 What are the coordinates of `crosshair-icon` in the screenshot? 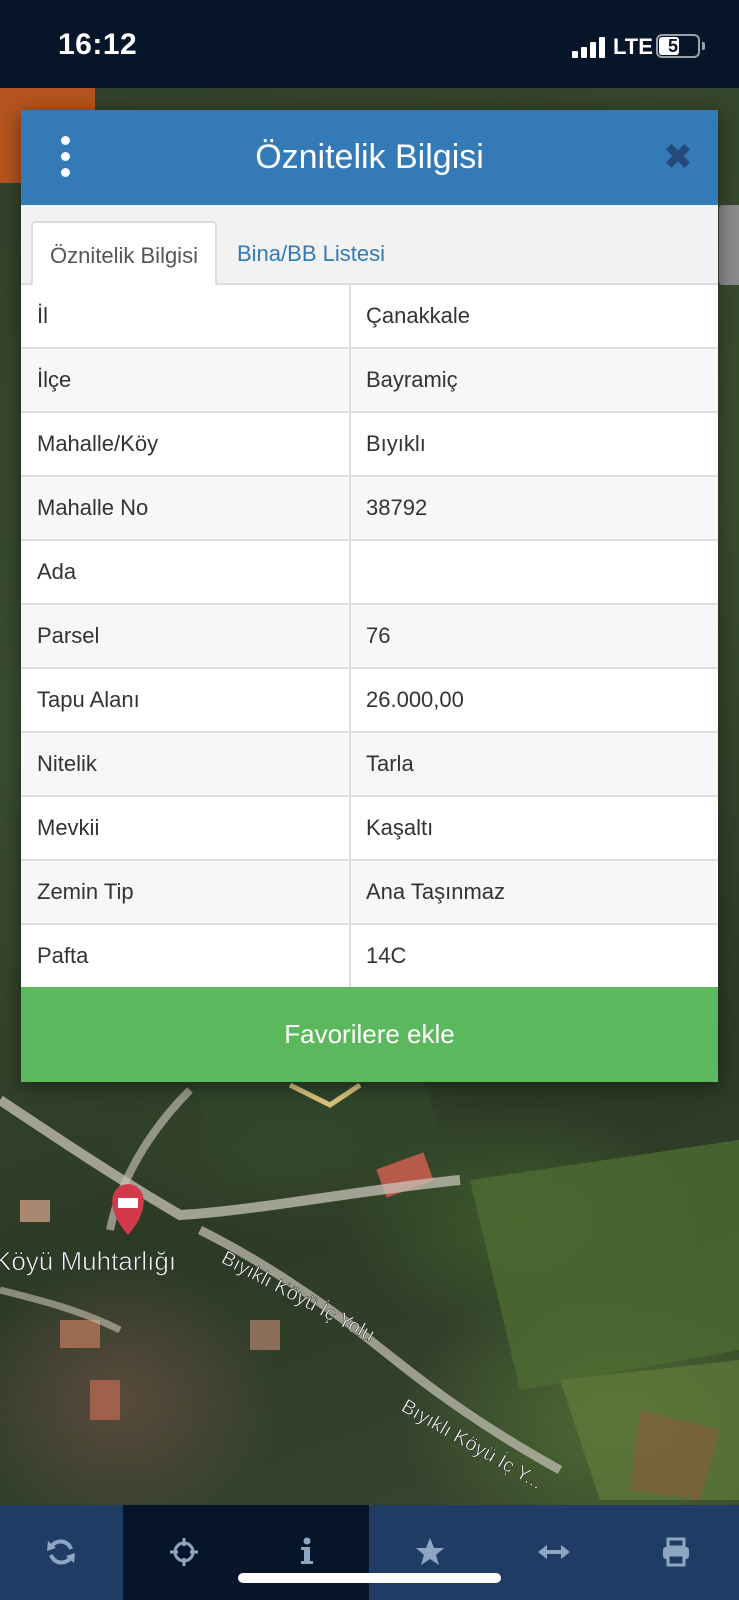 It's located at (184, 1552).